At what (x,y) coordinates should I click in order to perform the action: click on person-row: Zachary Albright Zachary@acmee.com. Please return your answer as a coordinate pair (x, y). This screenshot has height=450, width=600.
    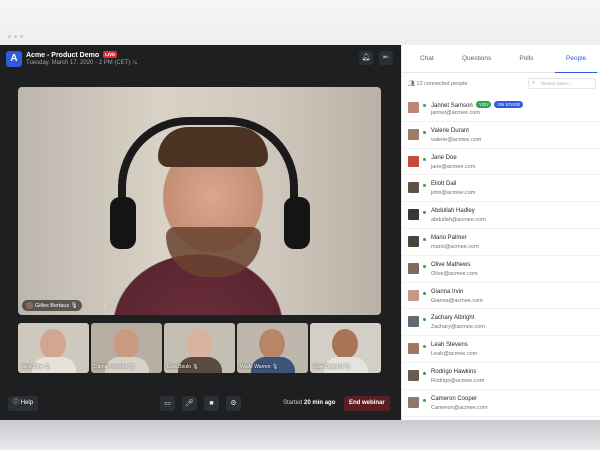
    Looking at the image, I should click on (501, 323).